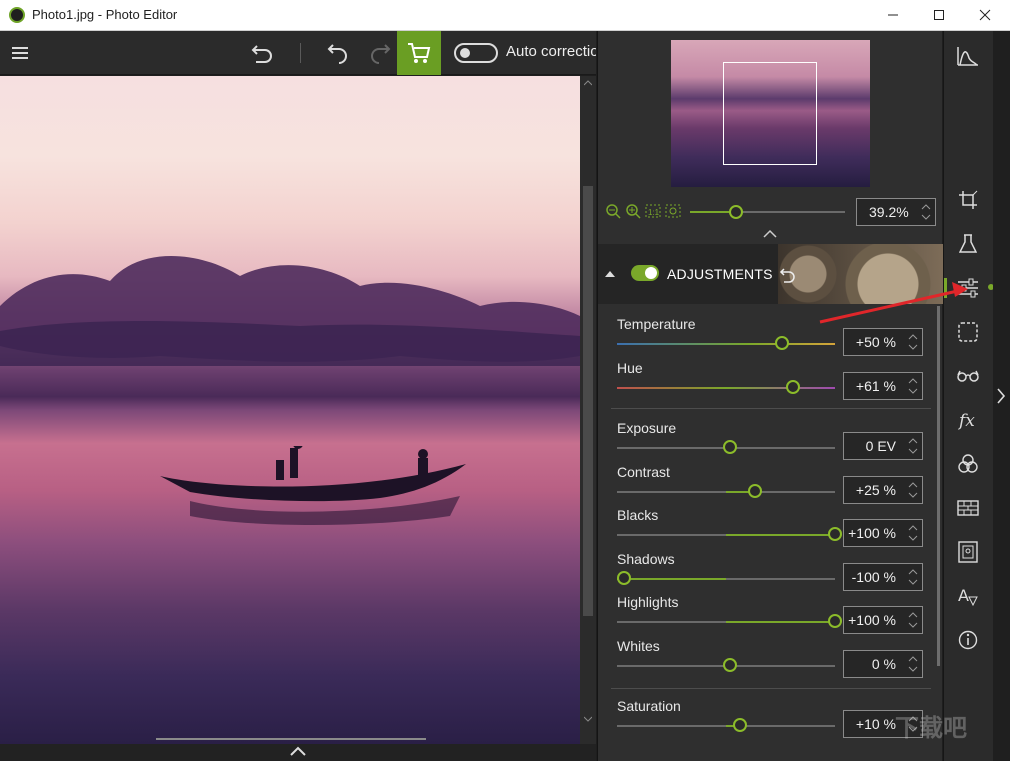 This screenshot has width=1010, height=761. I want to click on reset-adjustments-icon, so click(788, 275).